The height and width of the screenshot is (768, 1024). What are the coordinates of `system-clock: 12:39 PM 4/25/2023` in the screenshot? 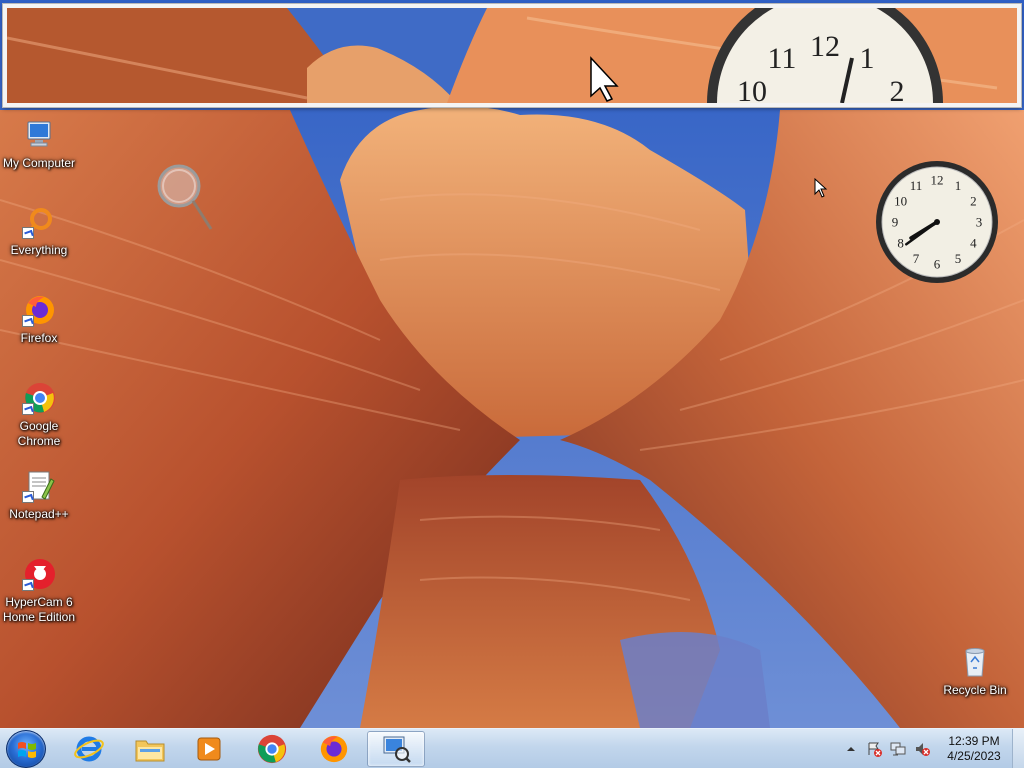 It's located at (974, 749).